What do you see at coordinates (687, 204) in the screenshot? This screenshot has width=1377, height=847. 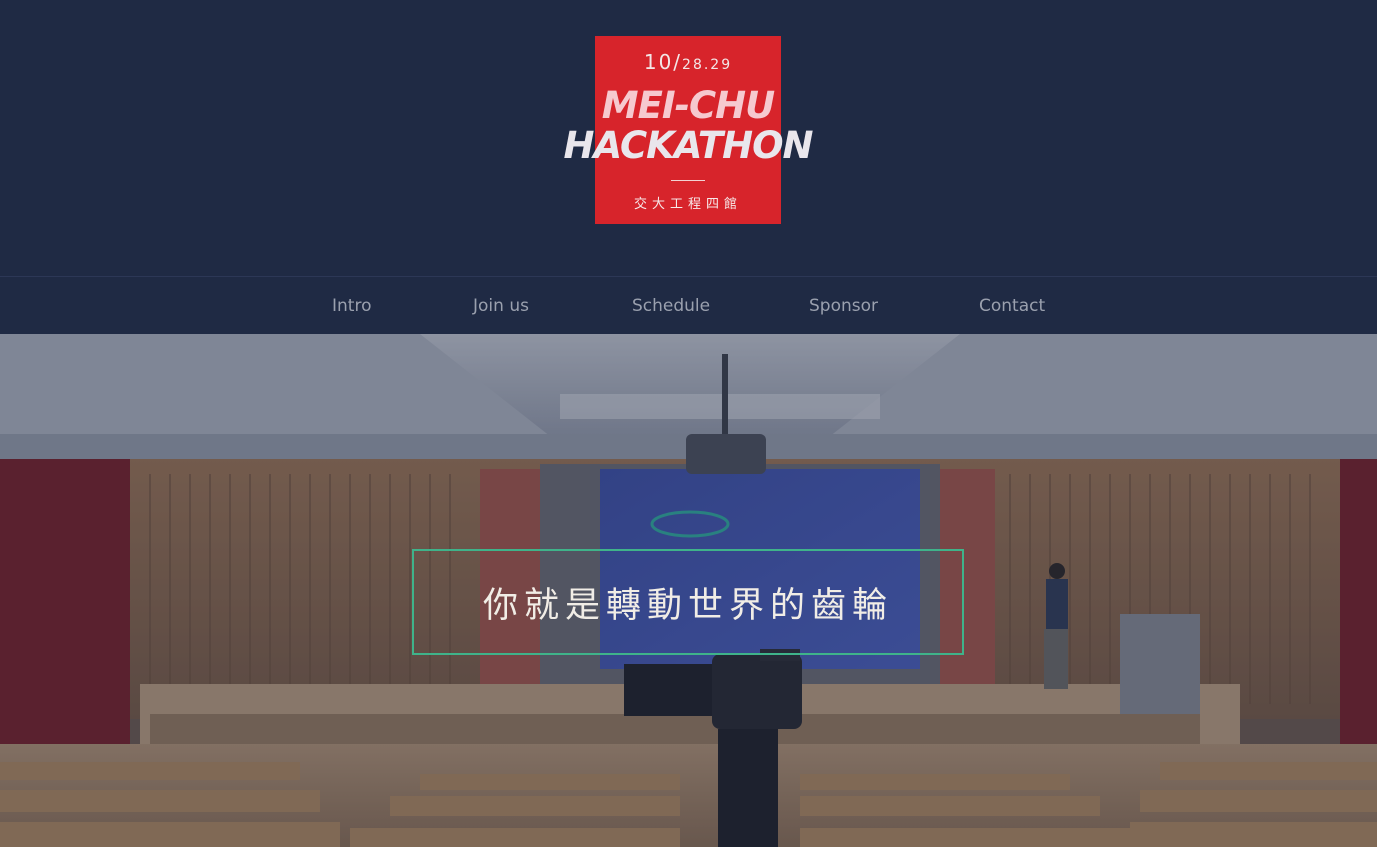 I see `event-venue: 交大工程四館` at bounding box center [687, 204].